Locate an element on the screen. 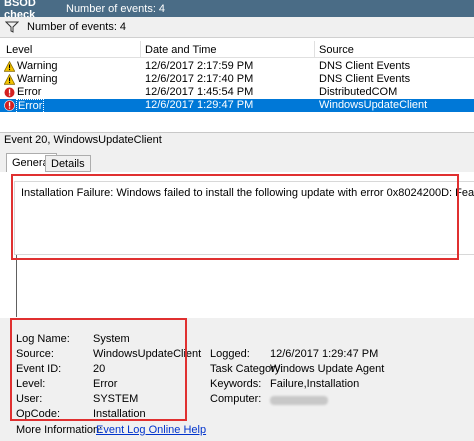  opcode-value: Installation is located at coordinates (119, 414).